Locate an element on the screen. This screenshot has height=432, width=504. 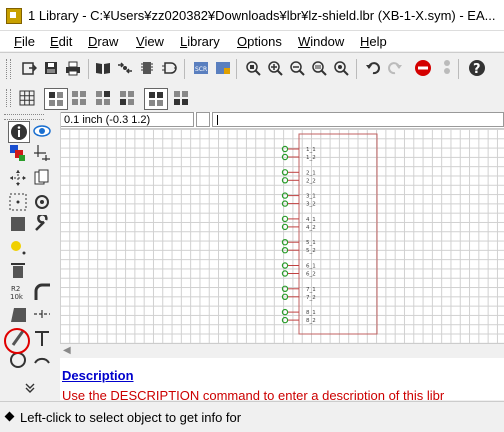
menu-library: Library is located at coordinates (200, 41).